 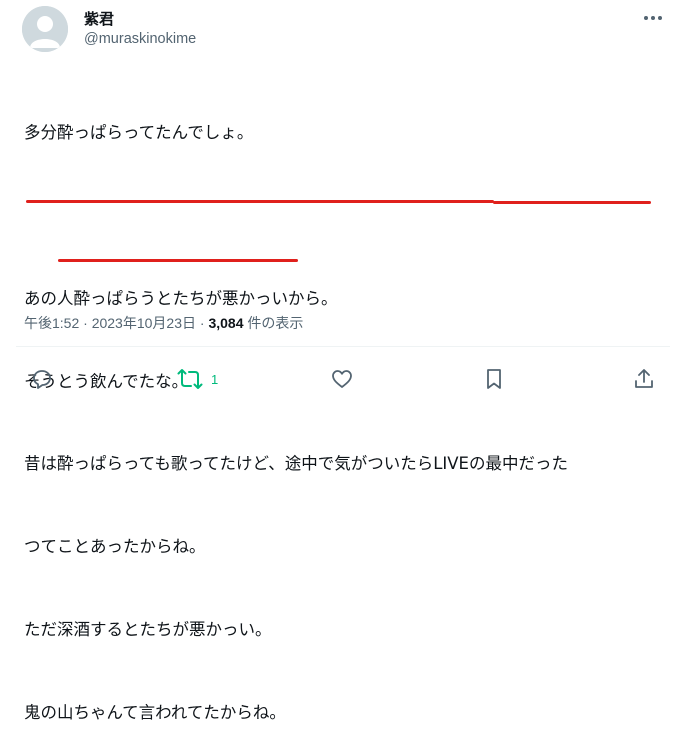 I want to click on like-button, so click(x=342, y=379).